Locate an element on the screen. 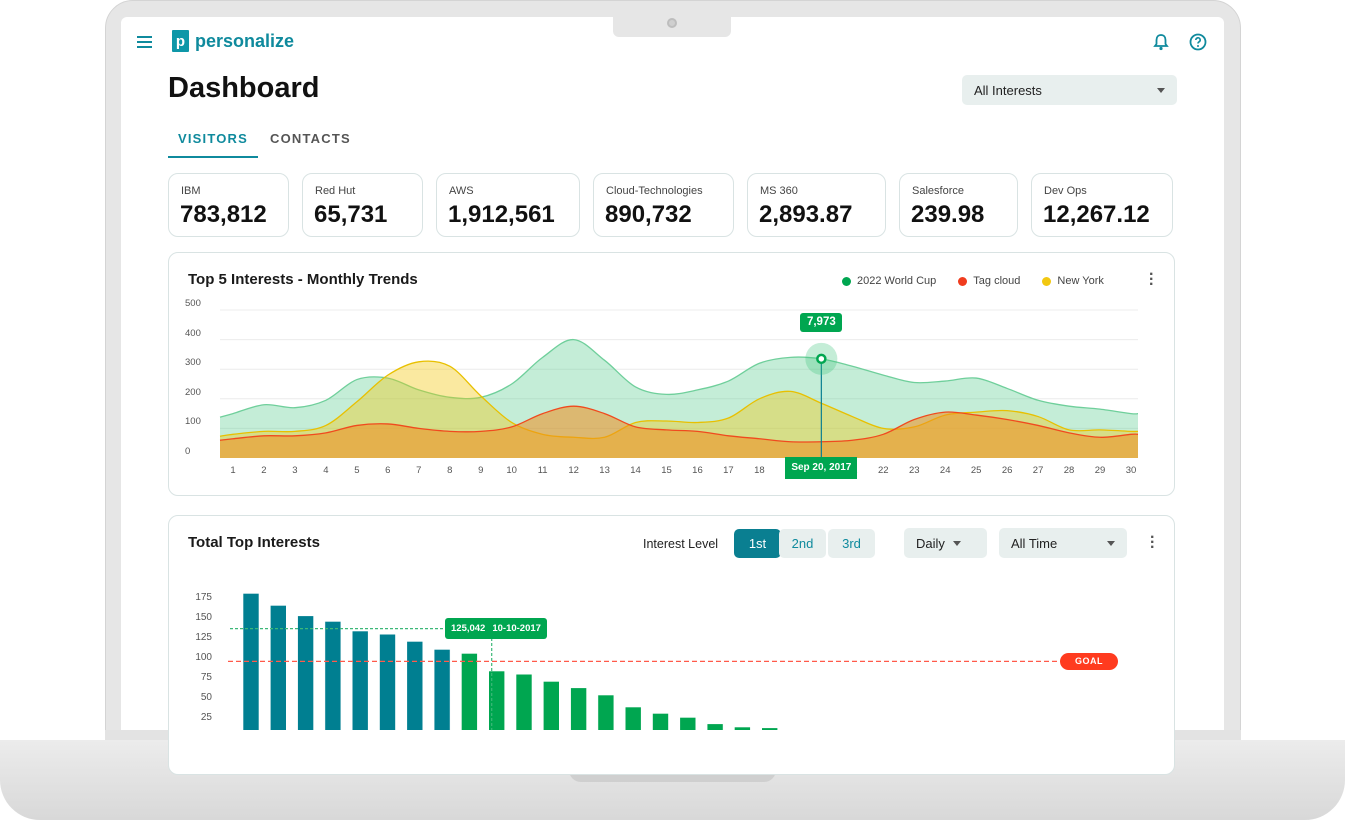 Image resolution: width=1345 pixels, height=820 pixels. camera-notch is located at coordinates (672, 26).